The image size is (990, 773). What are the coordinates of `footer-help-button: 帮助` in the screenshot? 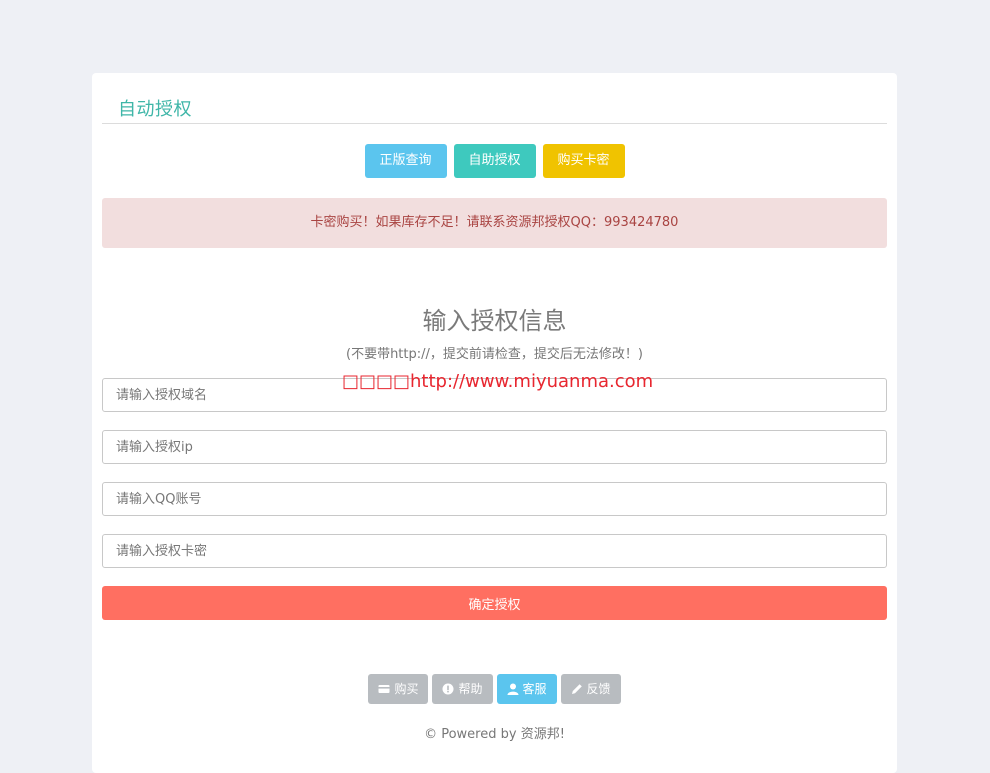 It's located at (462, 689).